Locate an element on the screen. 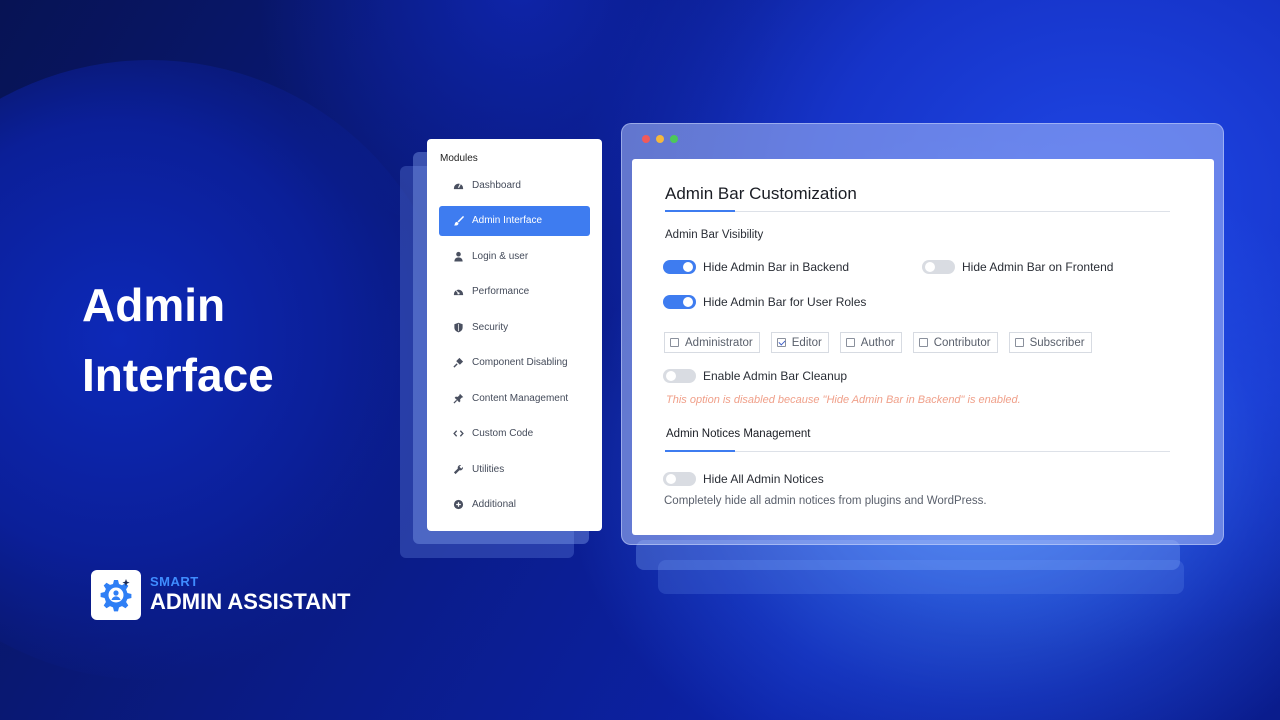 The width and height of the screenshot is (1280, 720). hero-title: Admin Interface is located at coordinates (232, 340).